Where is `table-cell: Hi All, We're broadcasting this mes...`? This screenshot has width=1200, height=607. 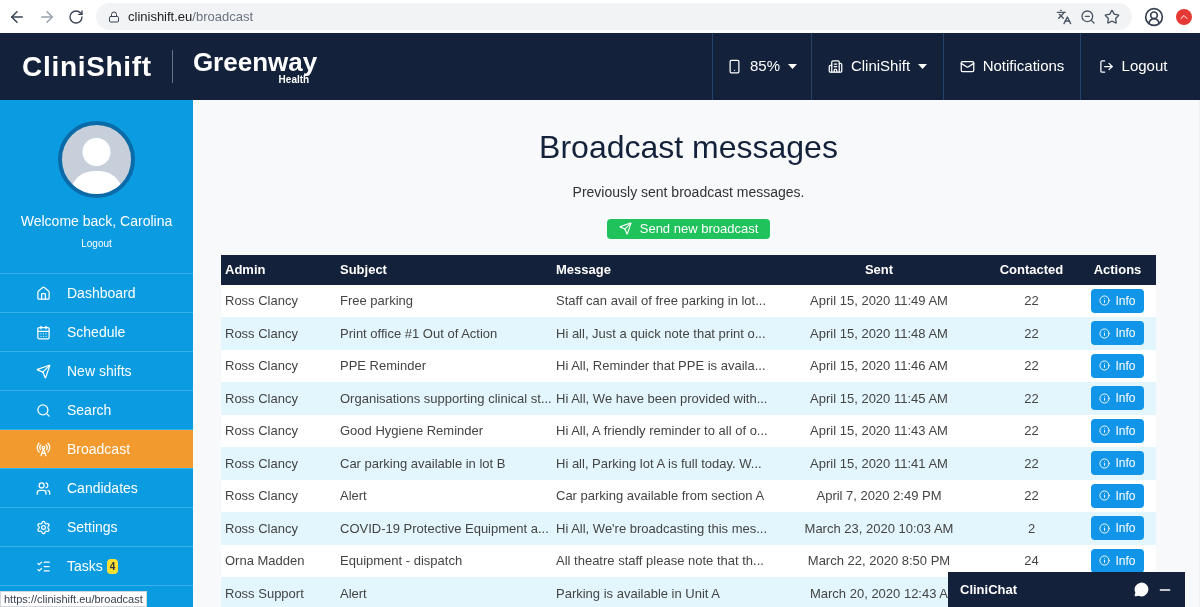 table-cell: Hi All, We're broadcasting this mes... is located at coordinates (662, 528).